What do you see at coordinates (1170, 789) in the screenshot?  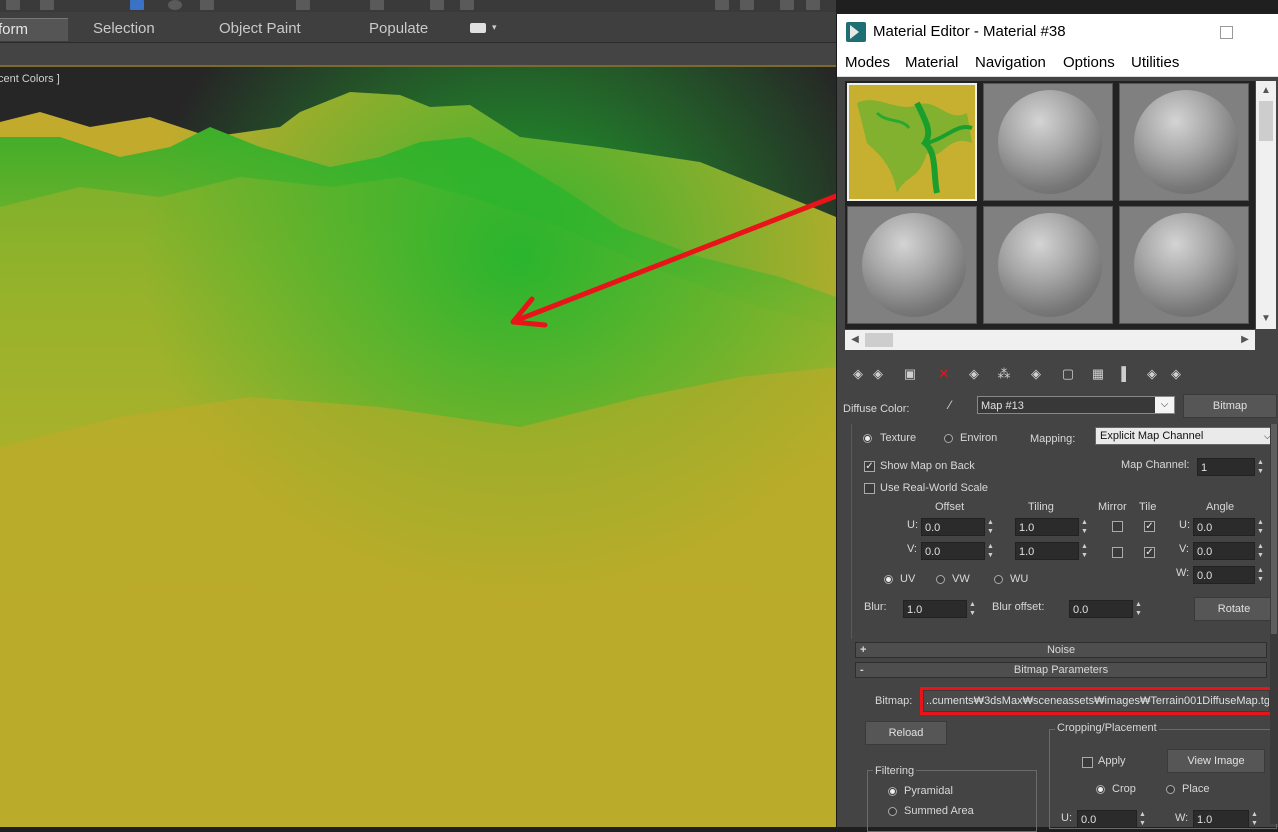 I see `place-radio` at bounding box center [1170, 789].